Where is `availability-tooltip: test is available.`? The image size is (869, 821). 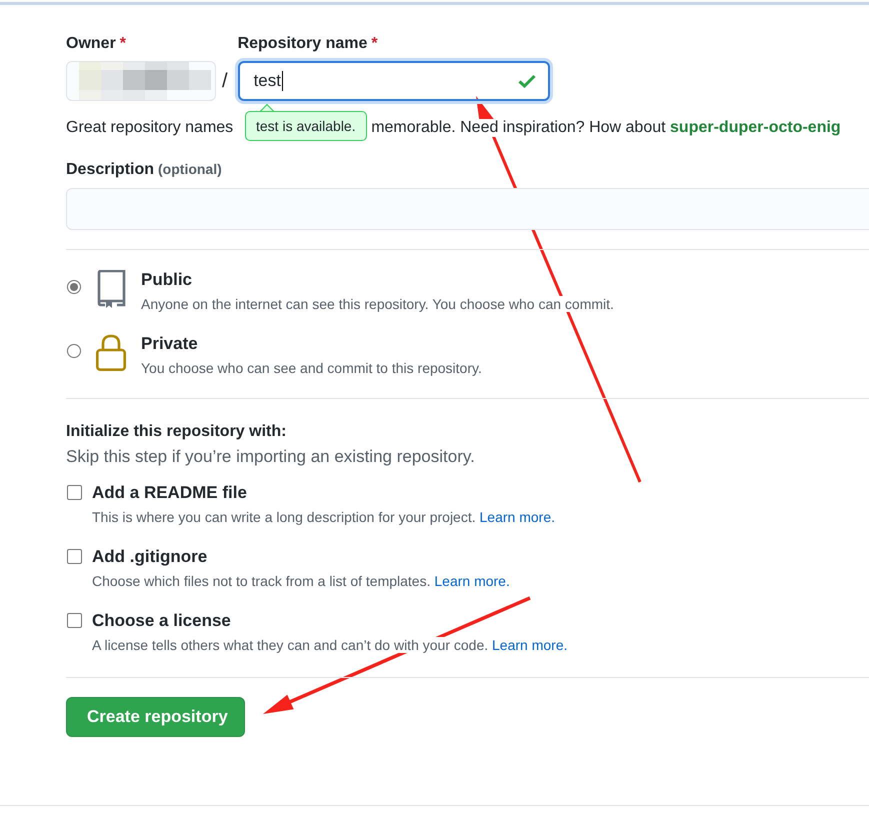 availability-tooltip: test is available. is located at coordinates (306, 126).